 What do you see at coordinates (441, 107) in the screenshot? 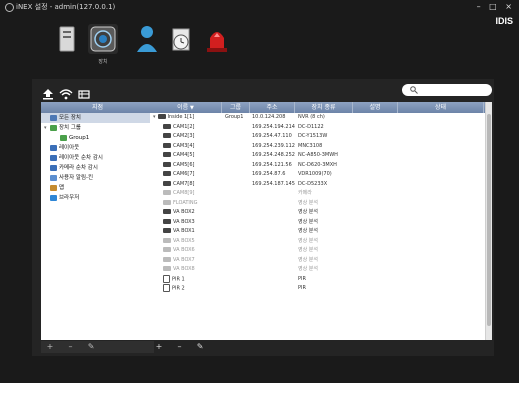
I see `column-header-status: 상태` at bounding box center [441, 107].